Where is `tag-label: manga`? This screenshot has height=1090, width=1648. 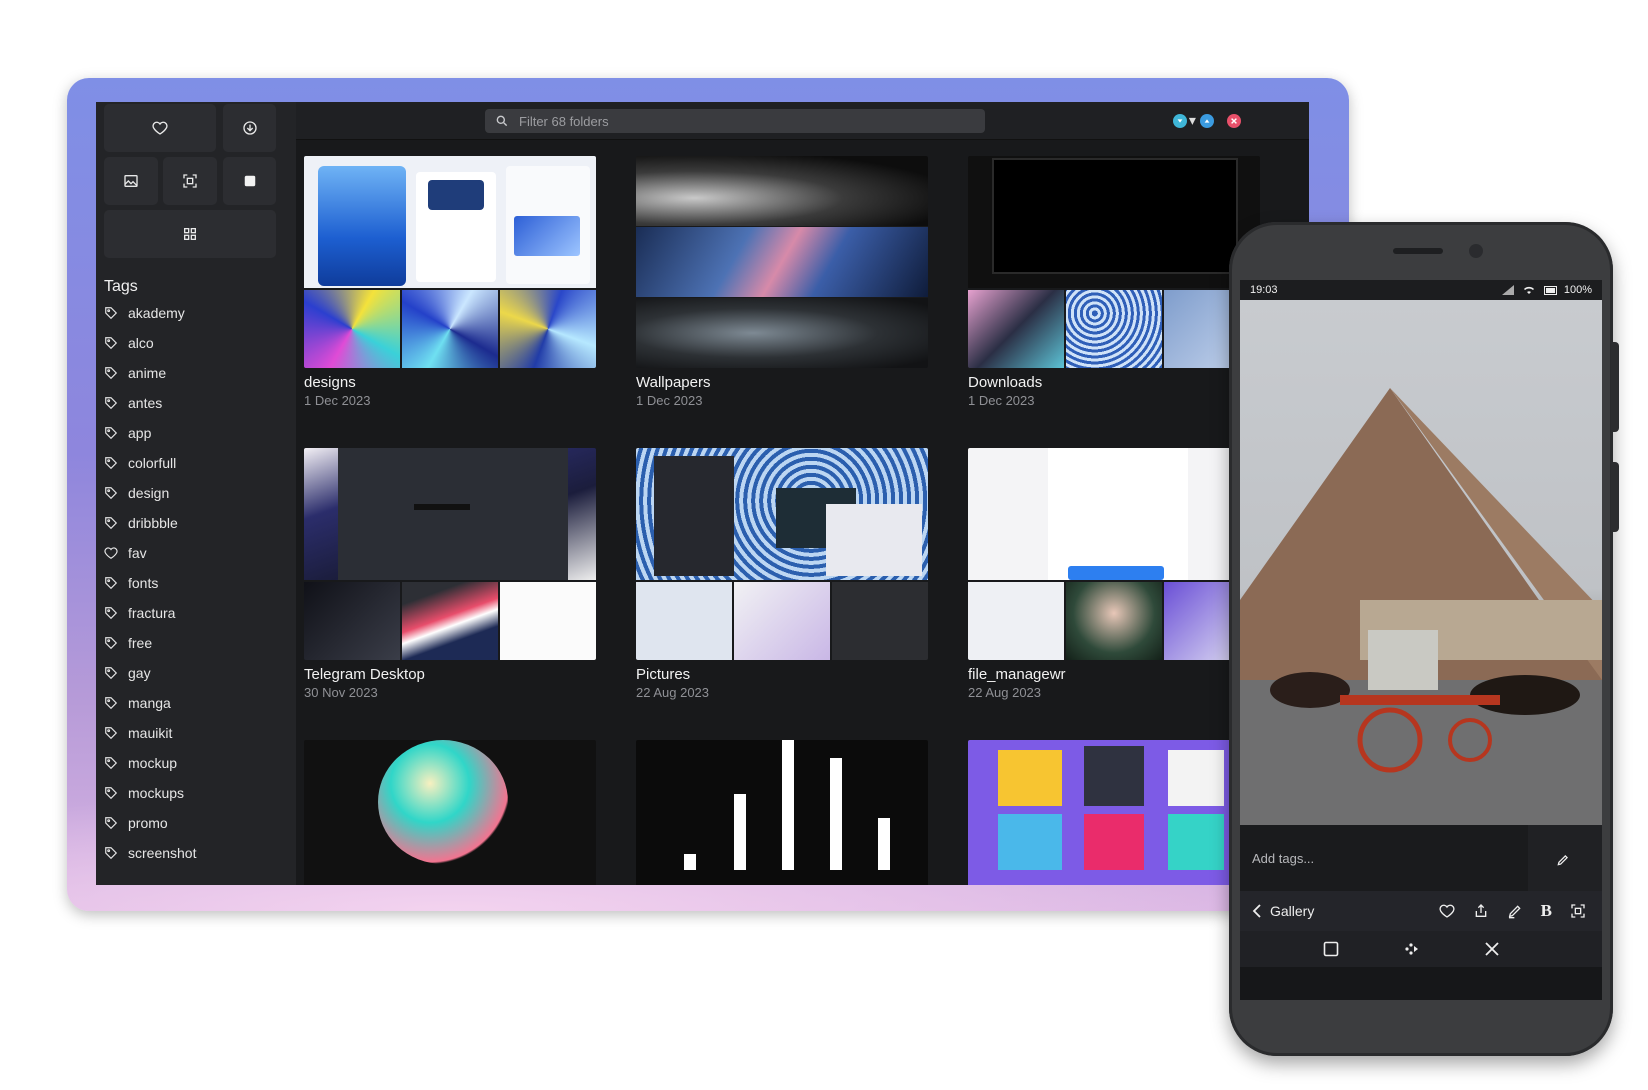
tag-label: manga is located at coordinates (149, 703).